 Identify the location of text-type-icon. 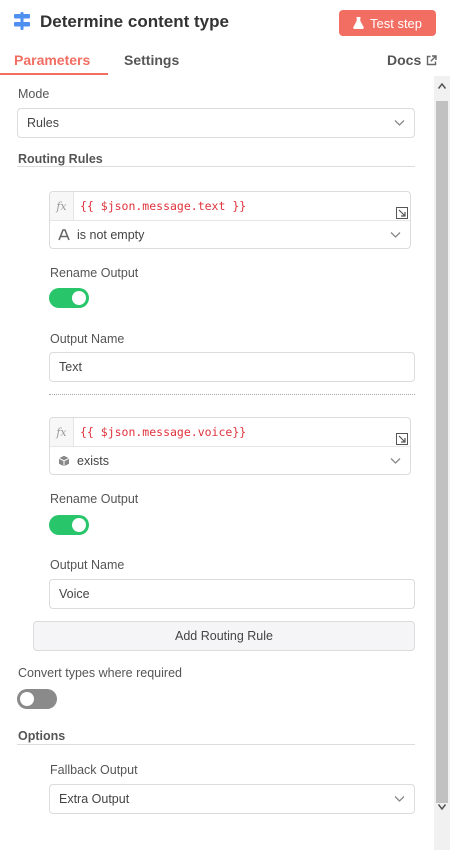
(64, 235).